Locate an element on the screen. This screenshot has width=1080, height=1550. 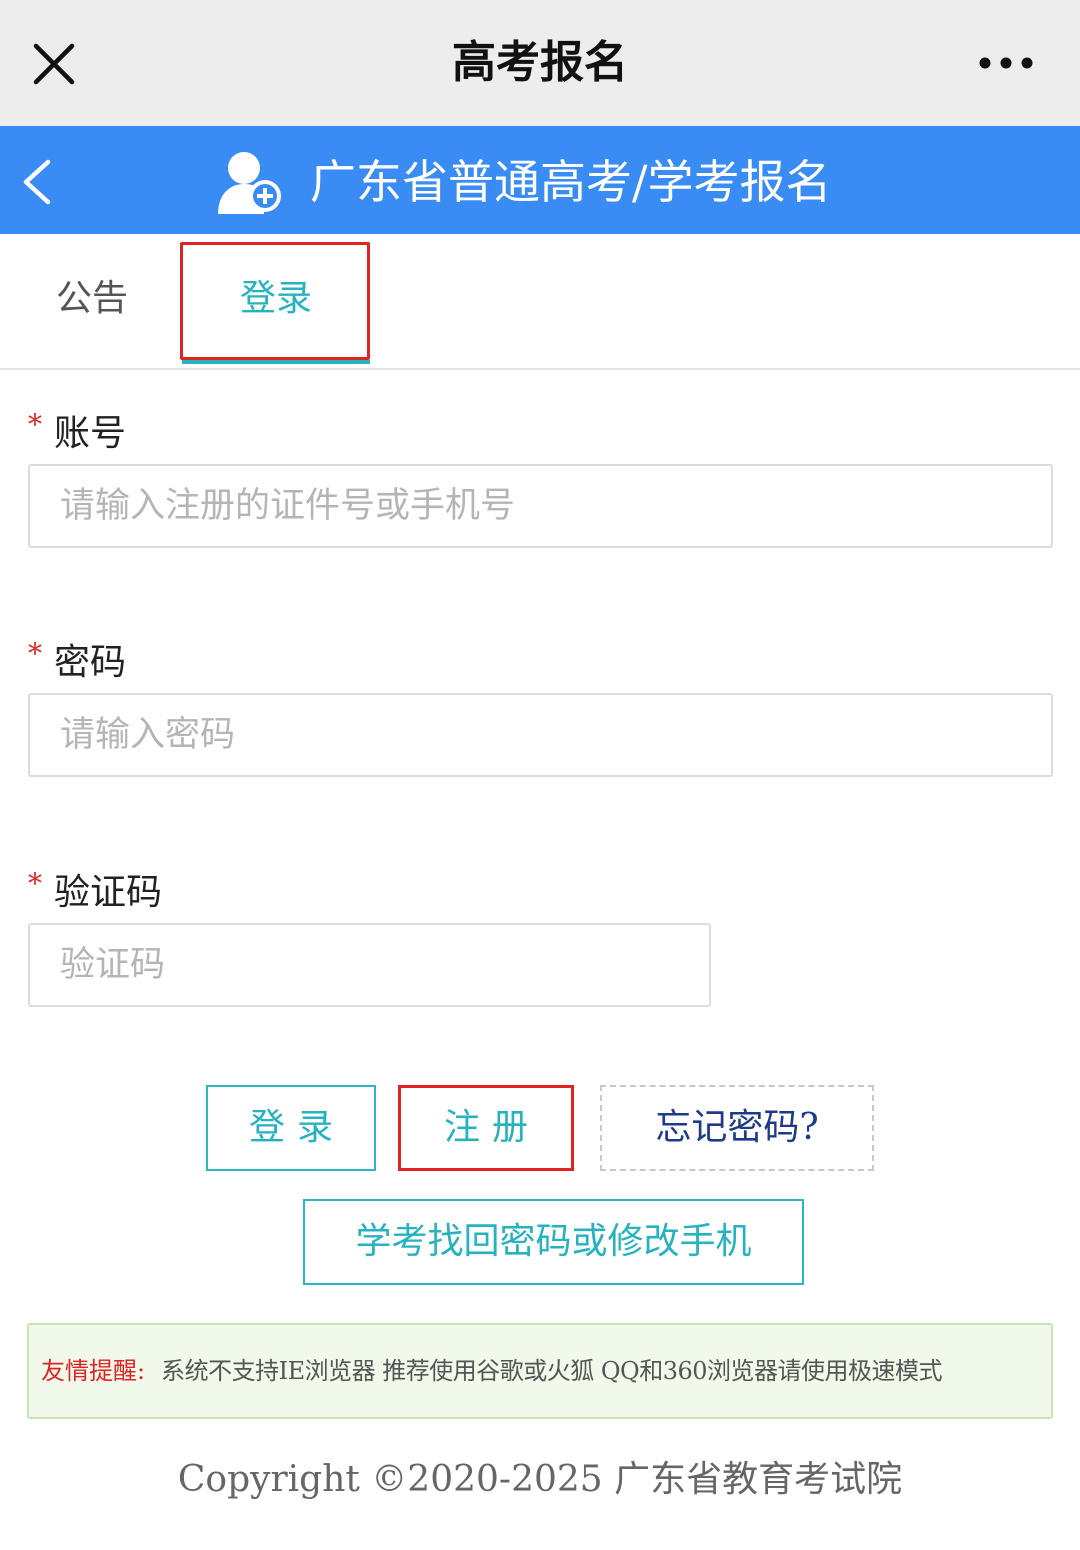
account-label: * 账号 is located at coordinates (77, 430).